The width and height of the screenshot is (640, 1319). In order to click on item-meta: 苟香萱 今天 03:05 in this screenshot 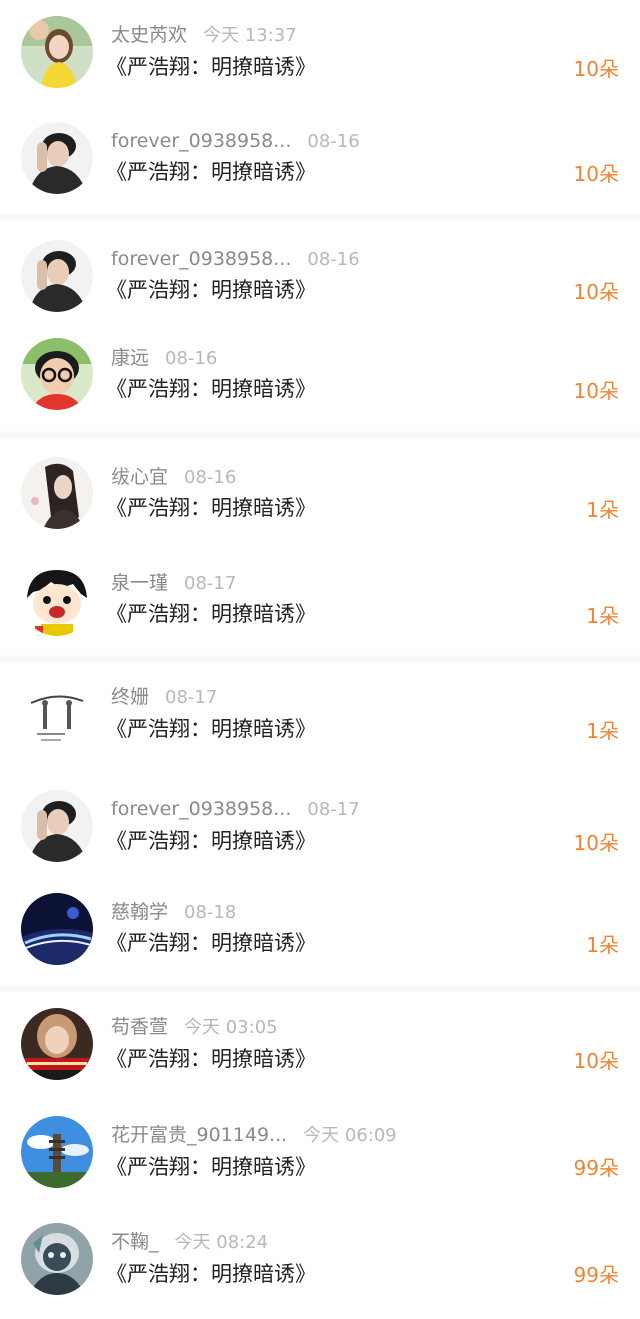, I will do `click(194, 1027)`.